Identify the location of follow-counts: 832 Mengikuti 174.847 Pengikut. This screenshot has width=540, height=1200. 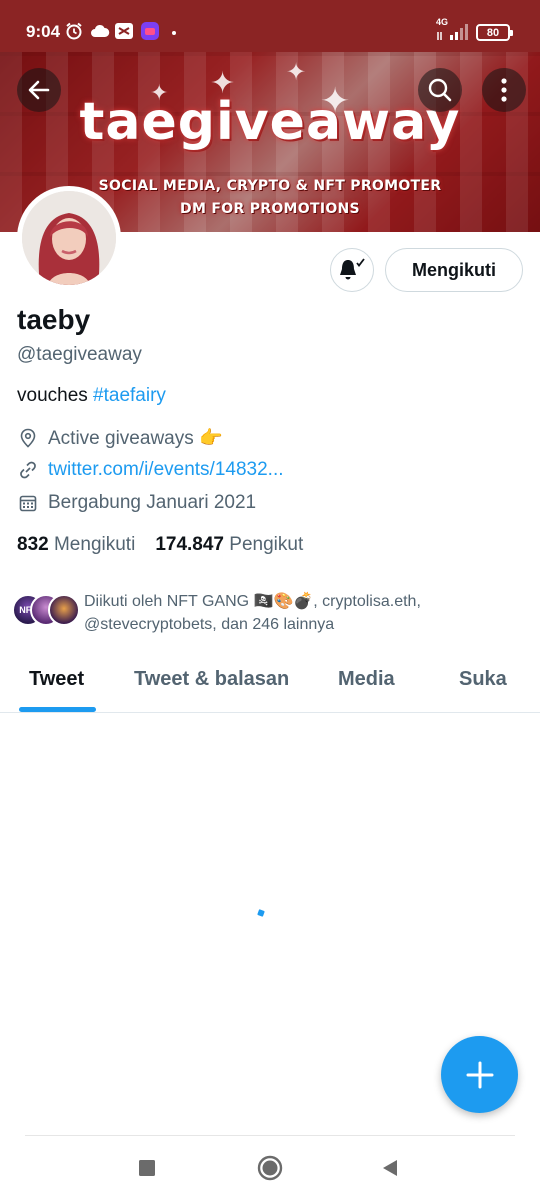
(160, 545).